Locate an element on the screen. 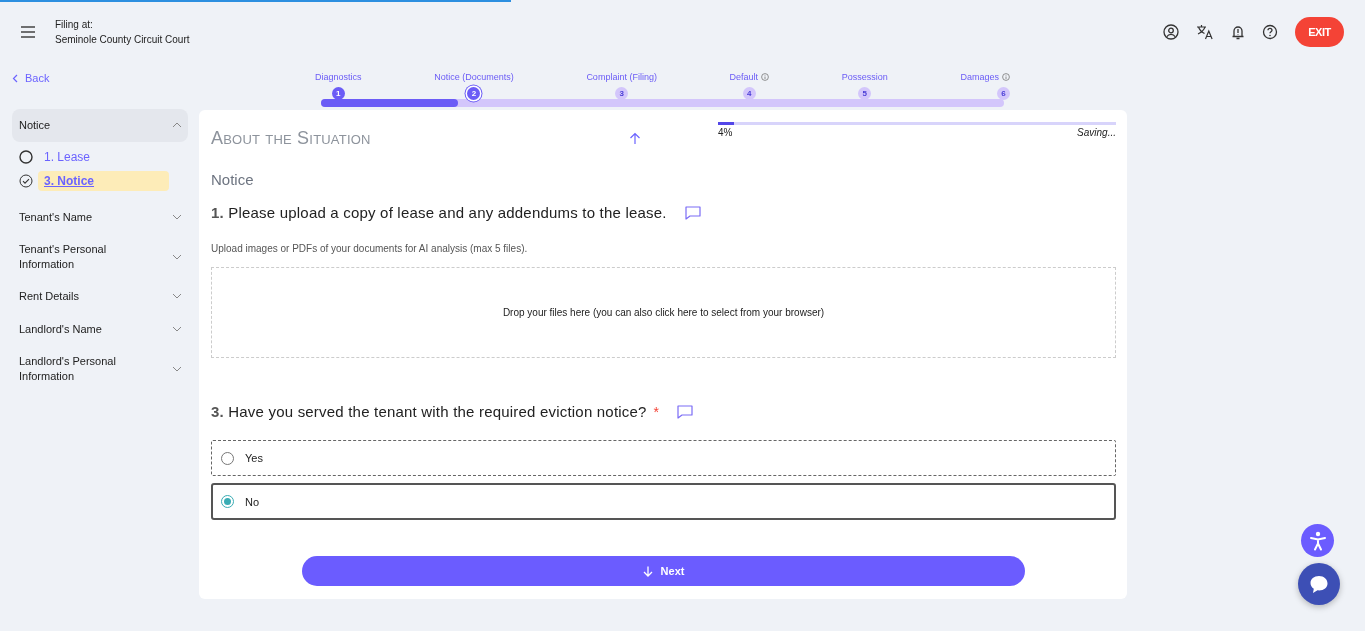  question-text: 3. Have you served the tenant with the required eviction notice? is located at coordinates (429, 411).